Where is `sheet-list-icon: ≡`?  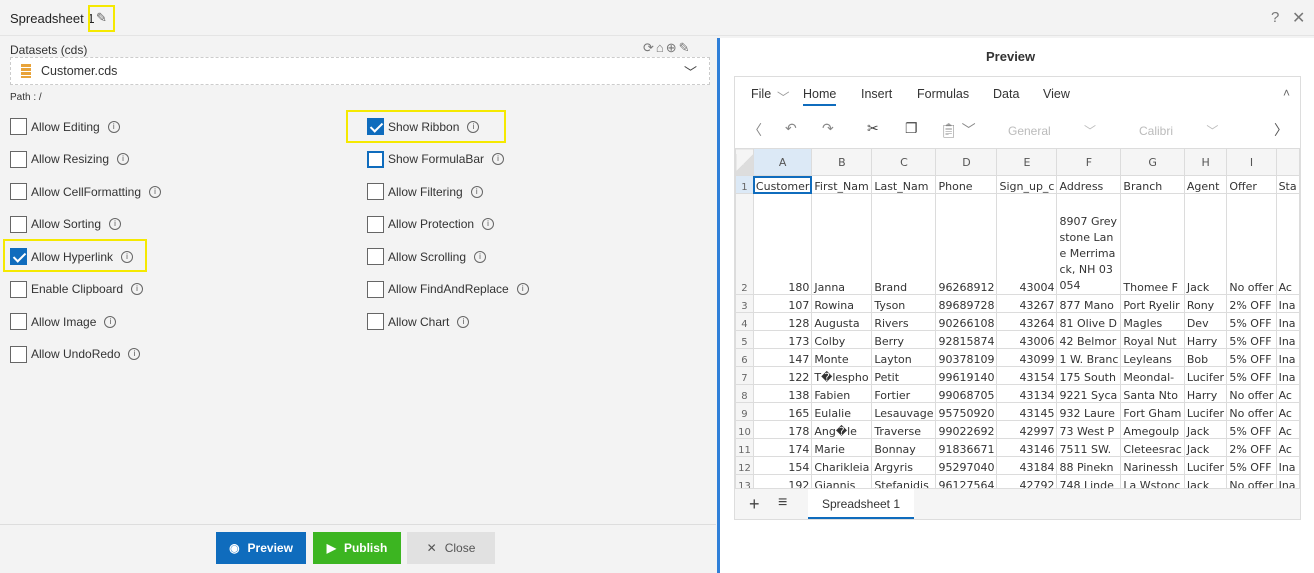 sheet-list-icon: ≡ is located at coordinates (782, 503).